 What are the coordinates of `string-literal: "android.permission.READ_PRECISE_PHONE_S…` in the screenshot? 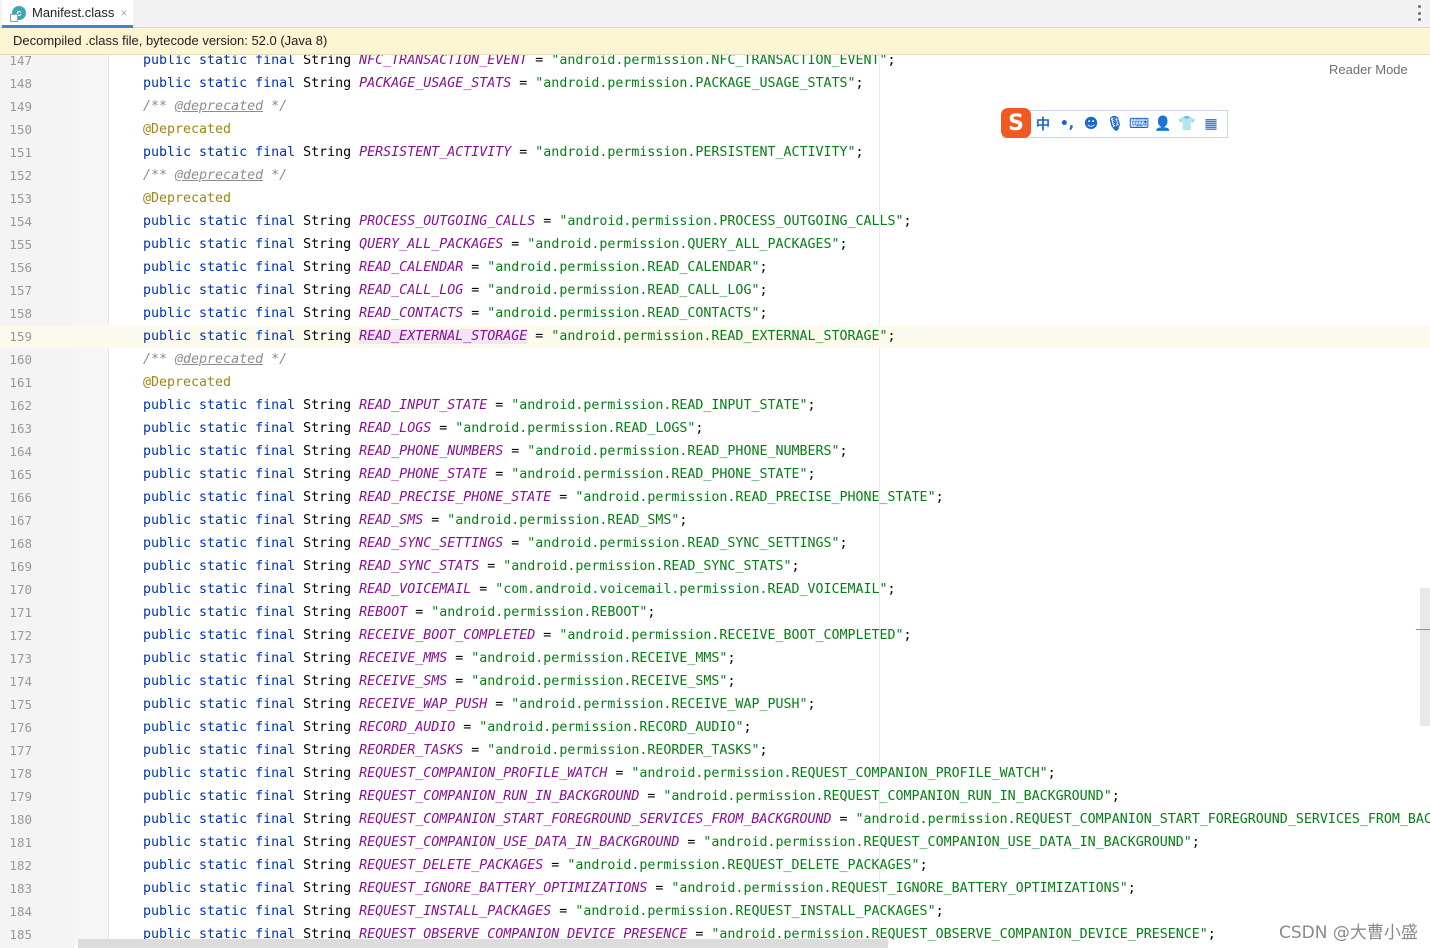 It's located at (755, 497).